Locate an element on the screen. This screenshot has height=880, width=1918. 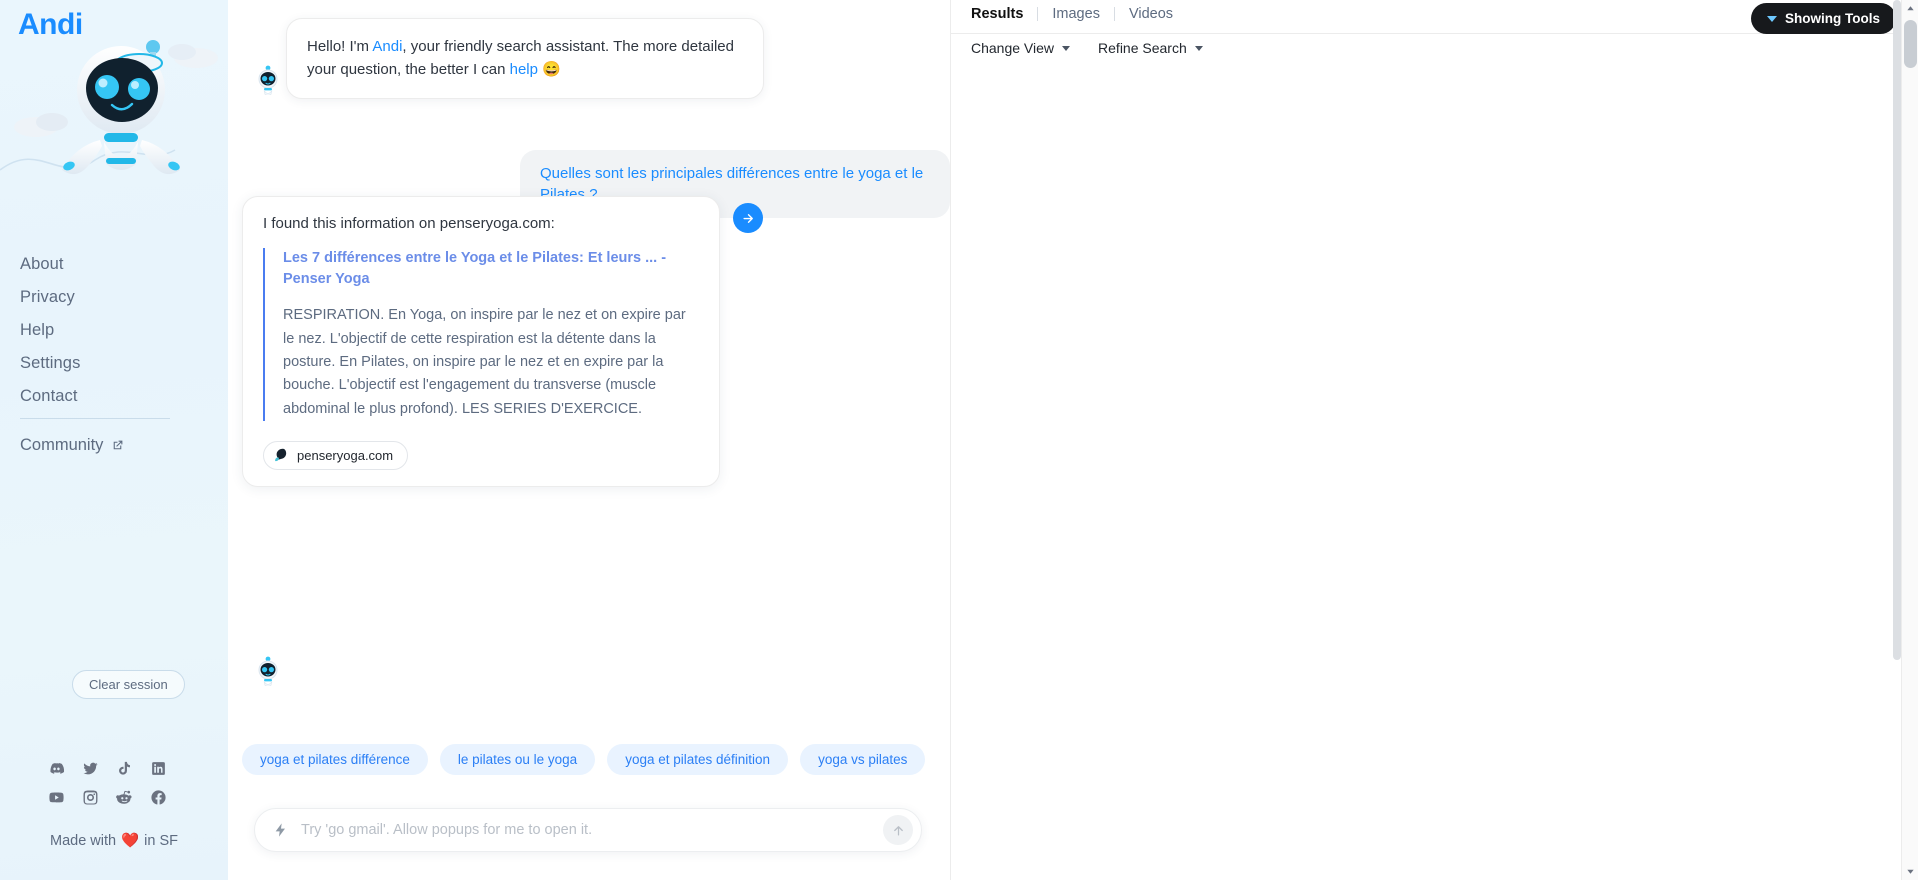
arrow-right-icon is located at coordinates (747, 218).